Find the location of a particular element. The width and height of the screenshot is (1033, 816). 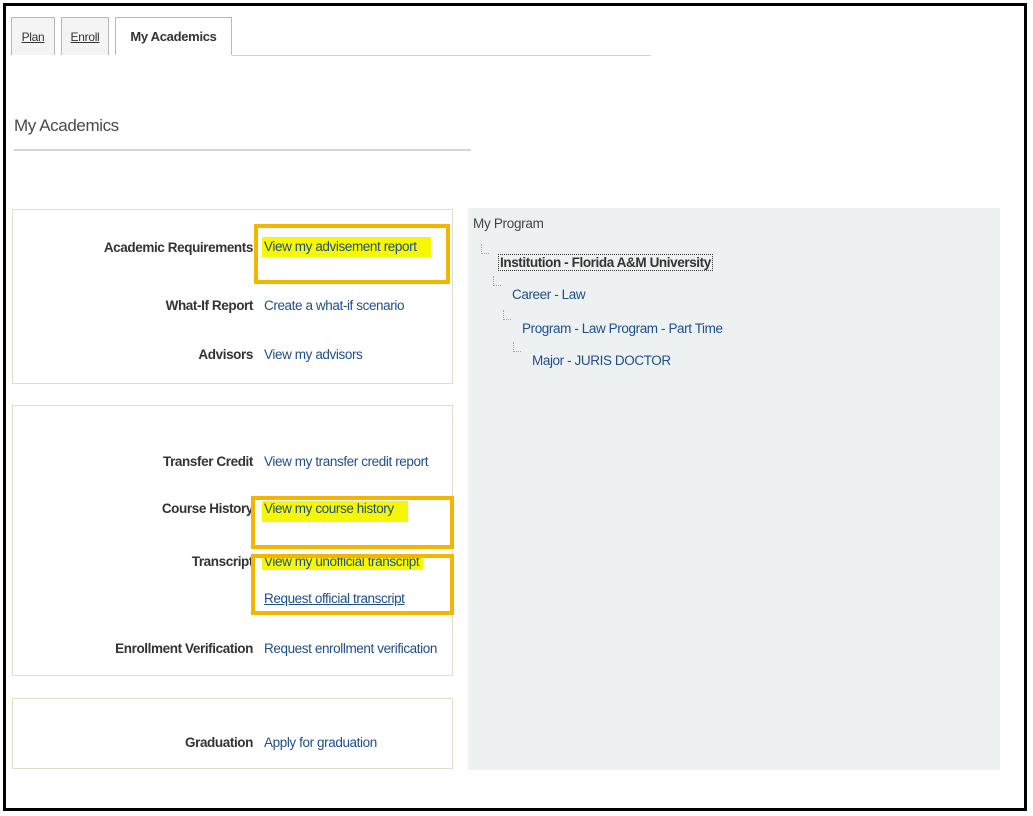

tree-node-institution: Institution - Florida A&M University is located at coordinates (605, 262).